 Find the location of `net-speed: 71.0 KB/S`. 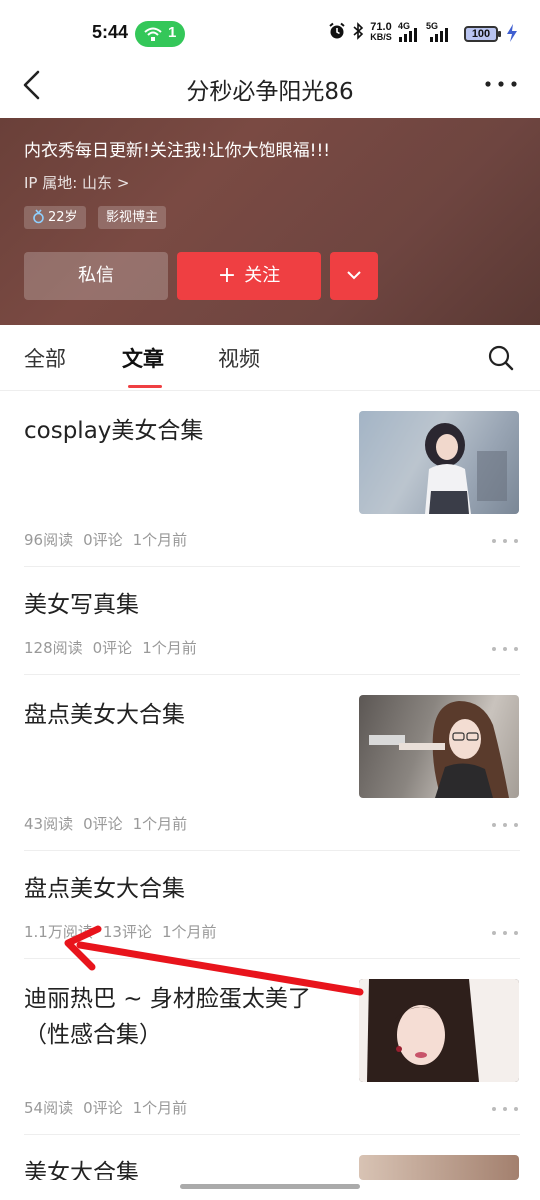

net-speed: 71.0 KB/S is located at coordinates (381, 31).